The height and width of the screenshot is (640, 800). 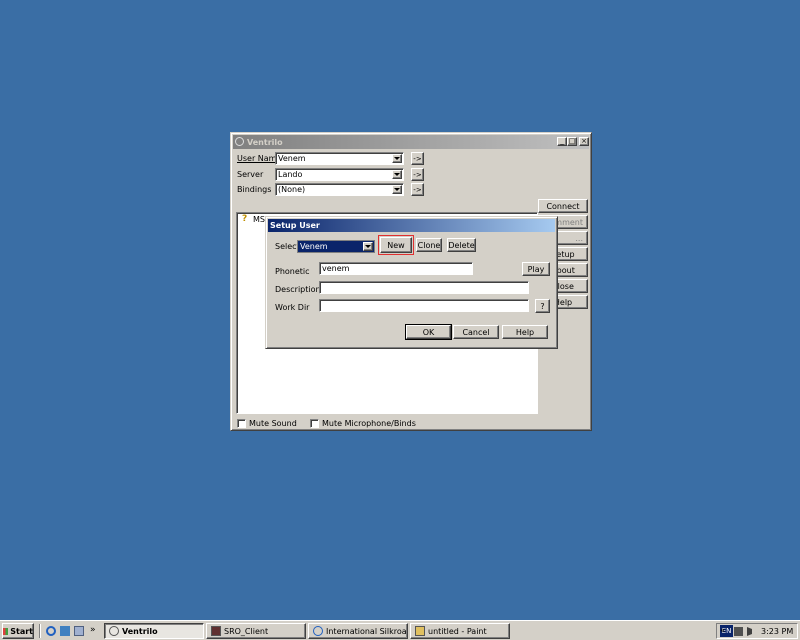 What do you see at coordinates (216, 631) in the screenshot?
I see `sro-task-icon` at bounding box center [216, 631].